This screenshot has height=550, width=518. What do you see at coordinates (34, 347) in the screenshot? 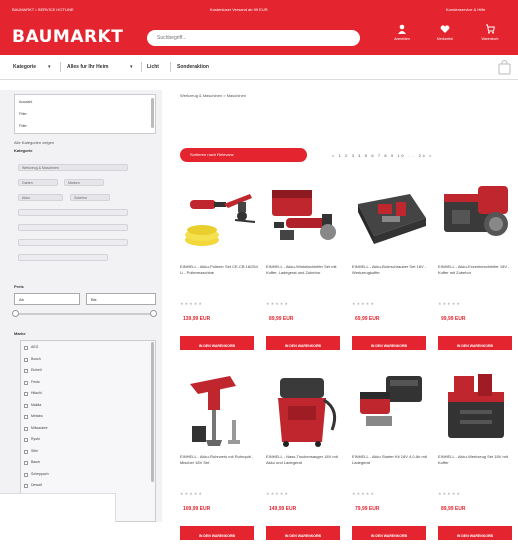
I see `brand-option: AEG` at bounding box center [34, 347].